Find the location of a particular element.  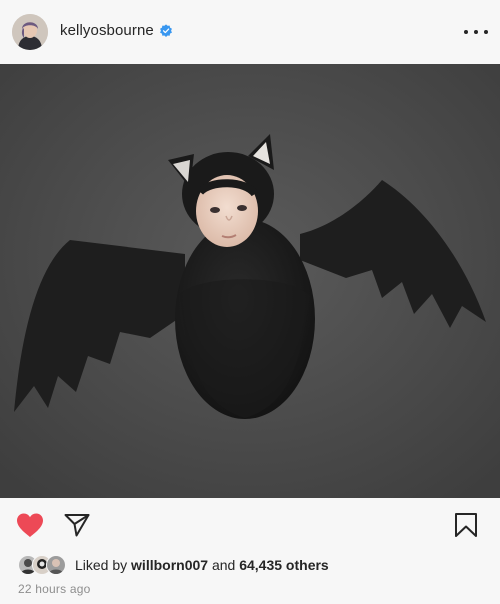

likes-prefix: Liked by is located at coordinates (101, 565).